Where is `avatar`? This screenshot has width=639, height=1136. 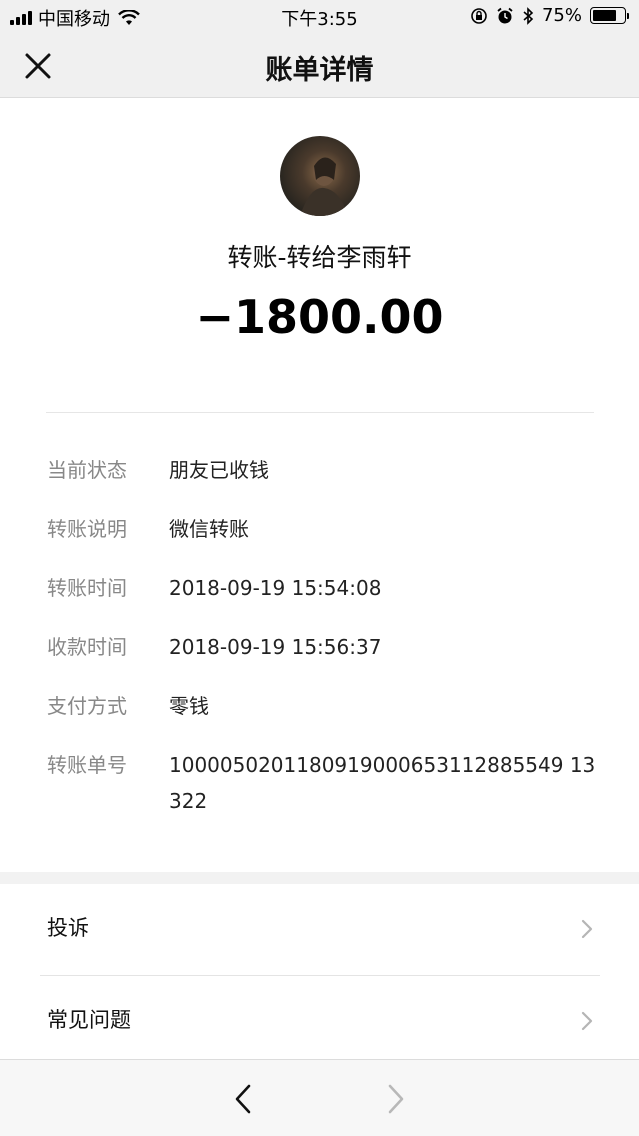
avatar is located at coordinates (320, 176).